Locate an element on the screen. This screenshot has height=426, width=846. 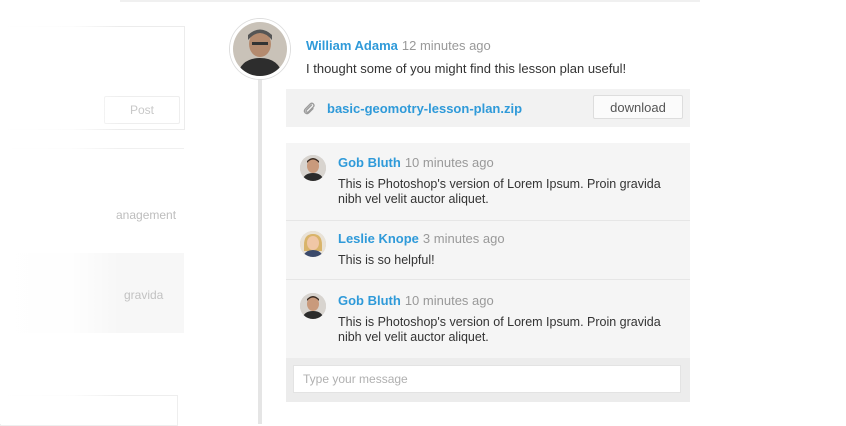
comment-timestamp: 3 minutes ago is located at coordinates (463, 238).